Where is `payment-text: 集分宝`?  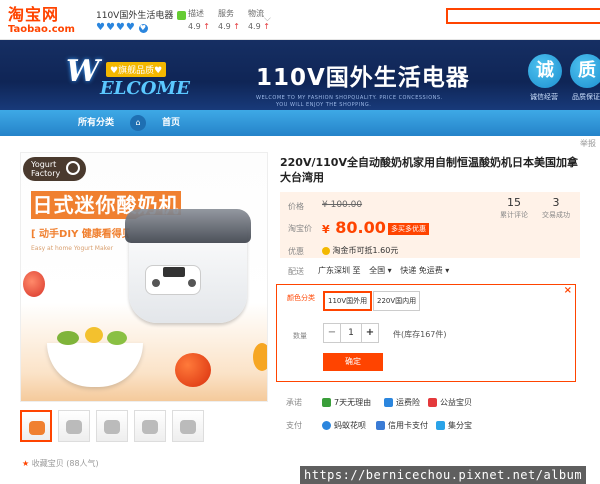
payment-text: 集分宝 is located at coordinates (460, 425).